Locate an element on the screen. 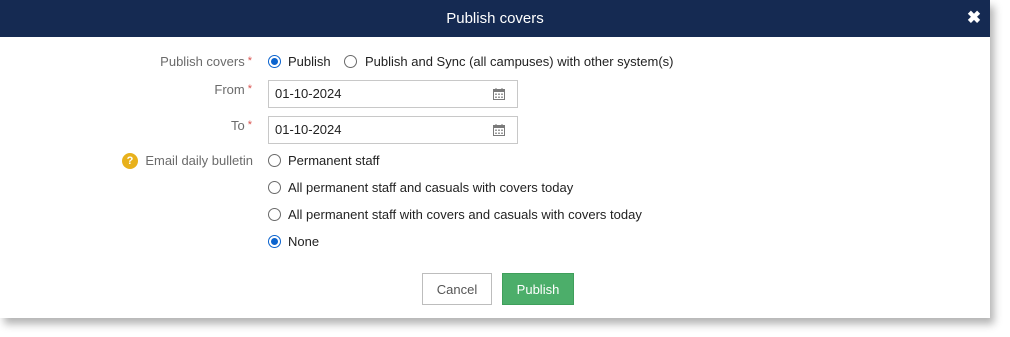 The height and width of the screenshot is (337, 1010). dialog-title: Publish covers is located at coordinates (495, 18).